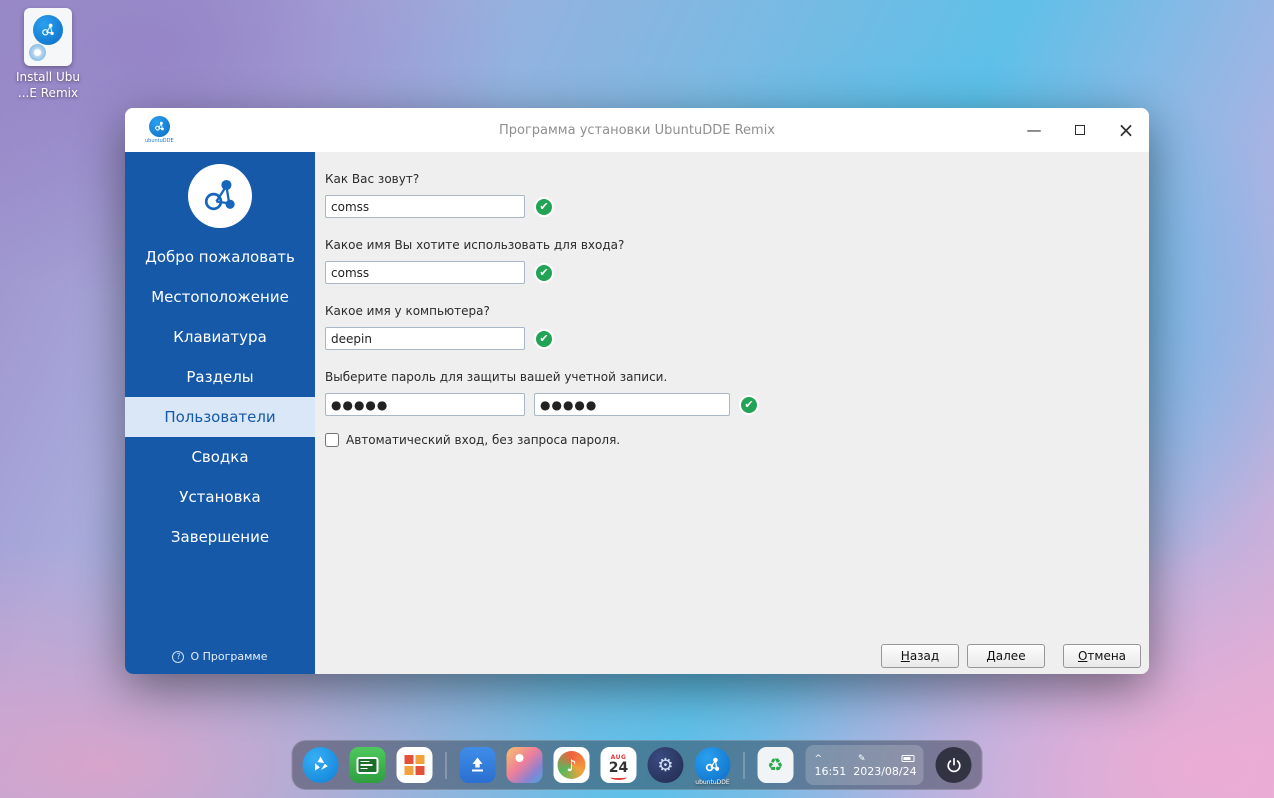  Describe the element at coordinates (425, 272) in the screenshot. I see `login-input` at that location.